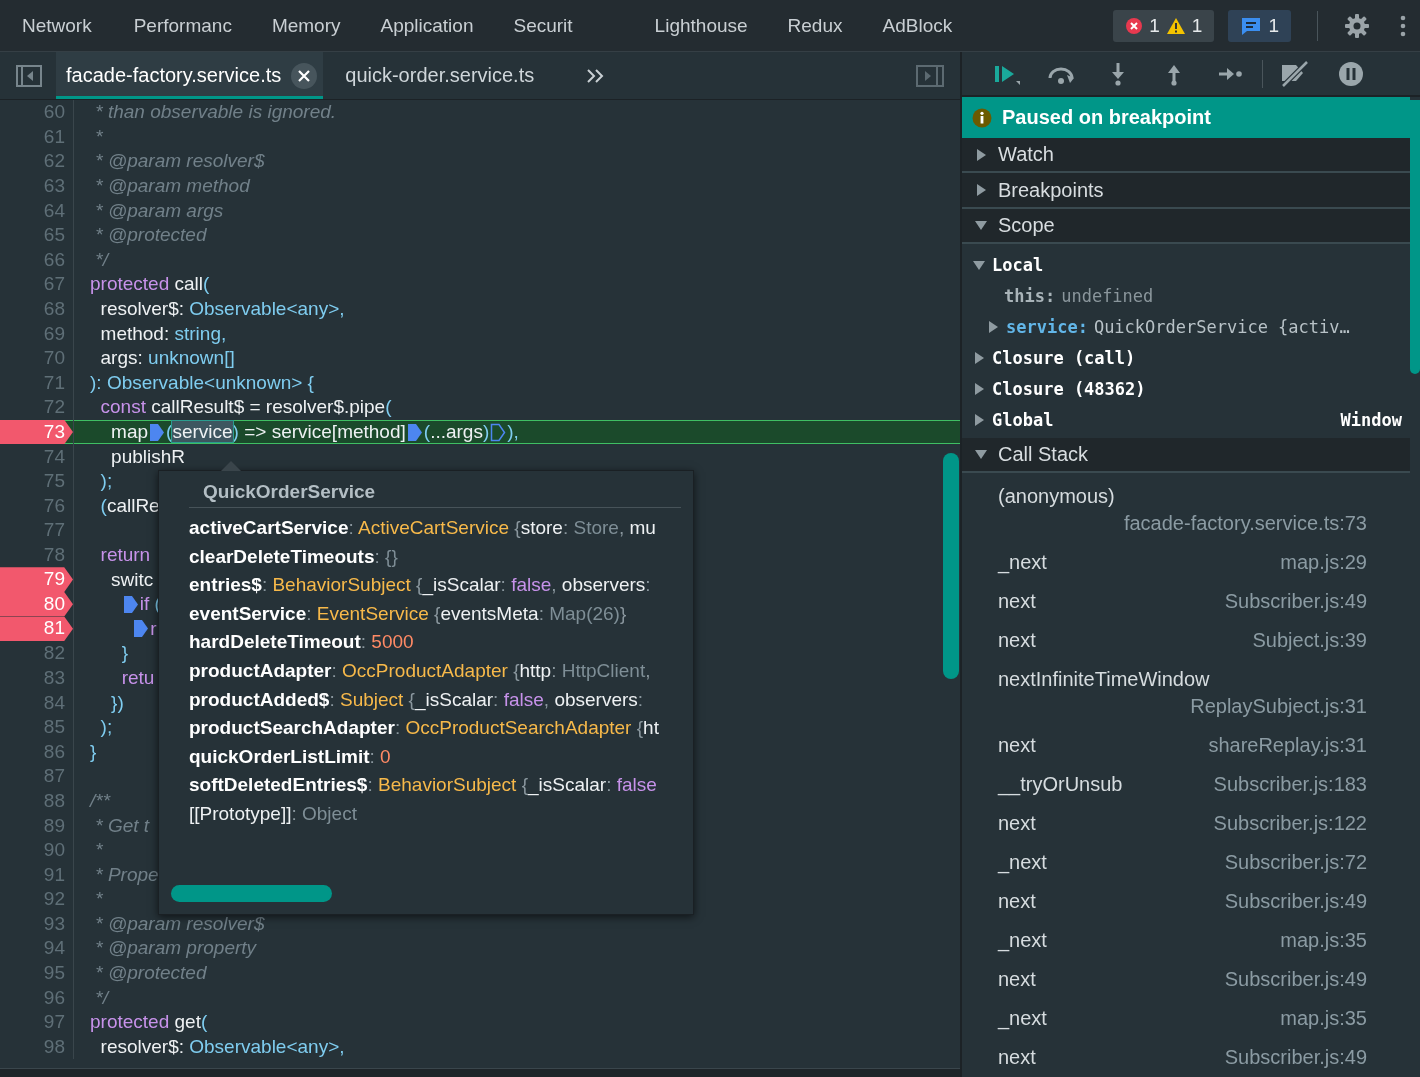 The image size is (1420, 1077). I want to click on call-frame: _next Subscriber.js:72, so click(1186, 862).